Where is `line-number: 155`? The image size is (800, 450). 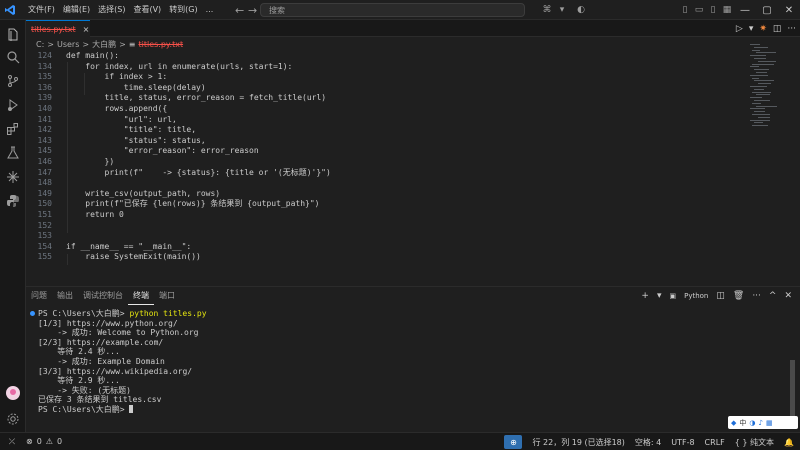
line-number: 155 is located at coordinates (39, 257).